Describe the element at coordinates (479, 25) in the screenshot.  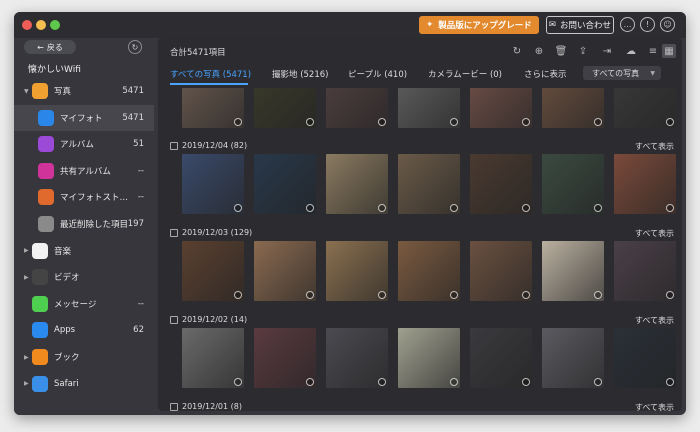
I see `upgrade-button: ✦ 製品版にアップグレード` at that location.